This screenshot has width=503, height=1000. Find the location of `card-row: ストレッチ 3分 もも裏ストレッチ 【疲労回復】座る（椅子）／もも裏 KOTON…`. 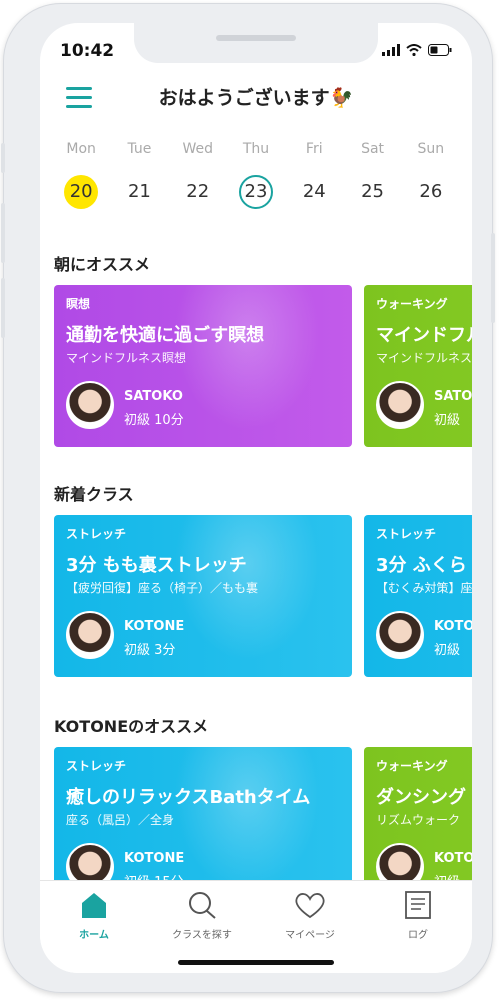

card-row: ストレッチ 3分 もも裏ストレッチ 【疲労回復】座る（椅子）／もも裏 KOTON… is located at coordinates (263, 596).